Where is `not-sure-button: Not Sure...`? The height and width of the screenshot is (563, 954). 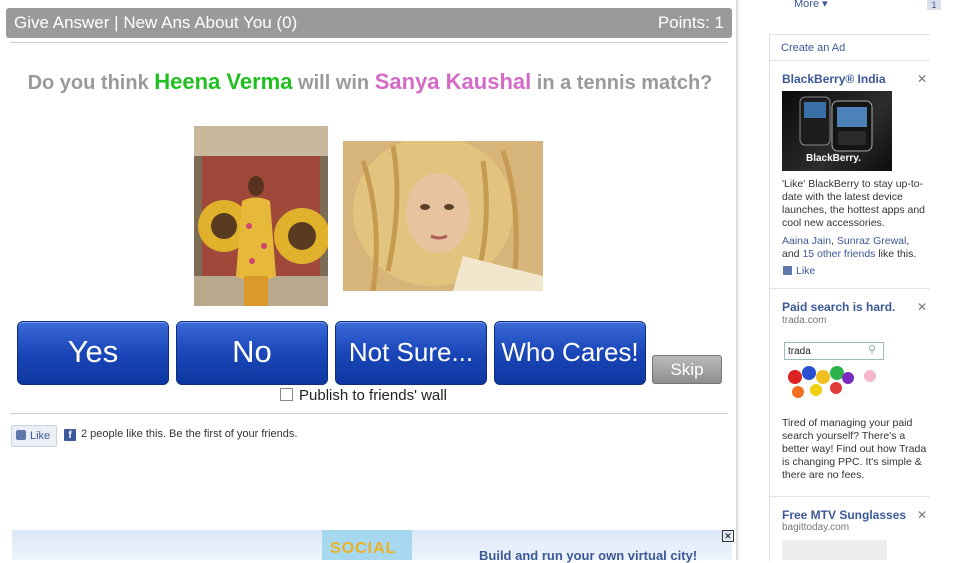
not-sure-button: Not Sure... is located at coordinates (411, 353).